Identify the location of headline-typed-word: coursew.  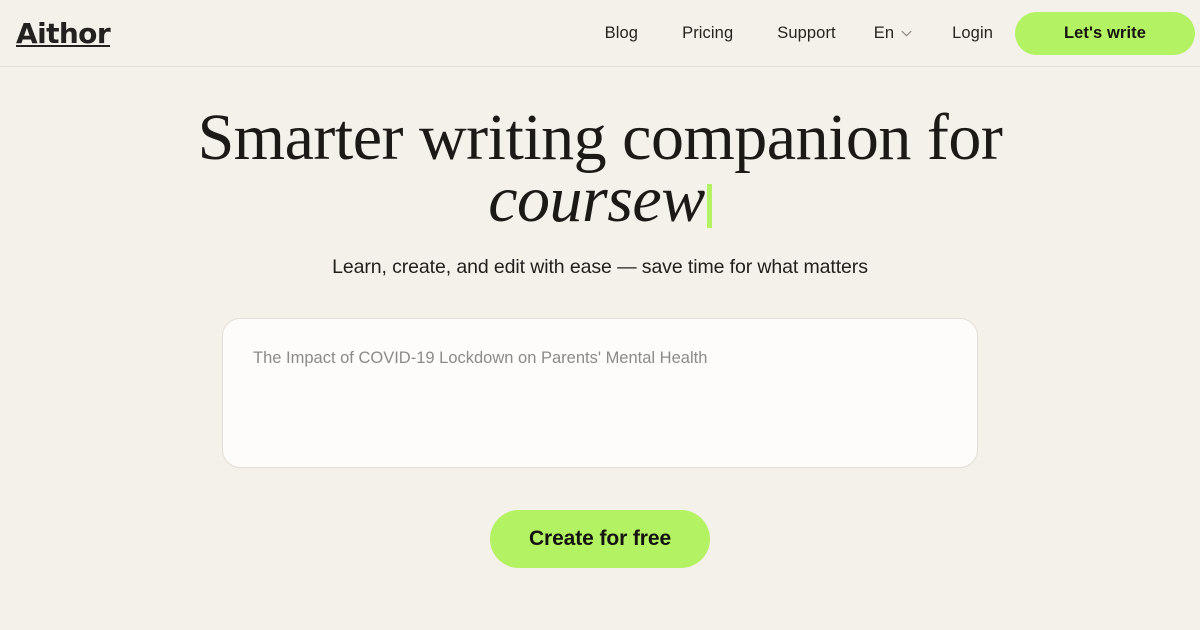
(596, 199).